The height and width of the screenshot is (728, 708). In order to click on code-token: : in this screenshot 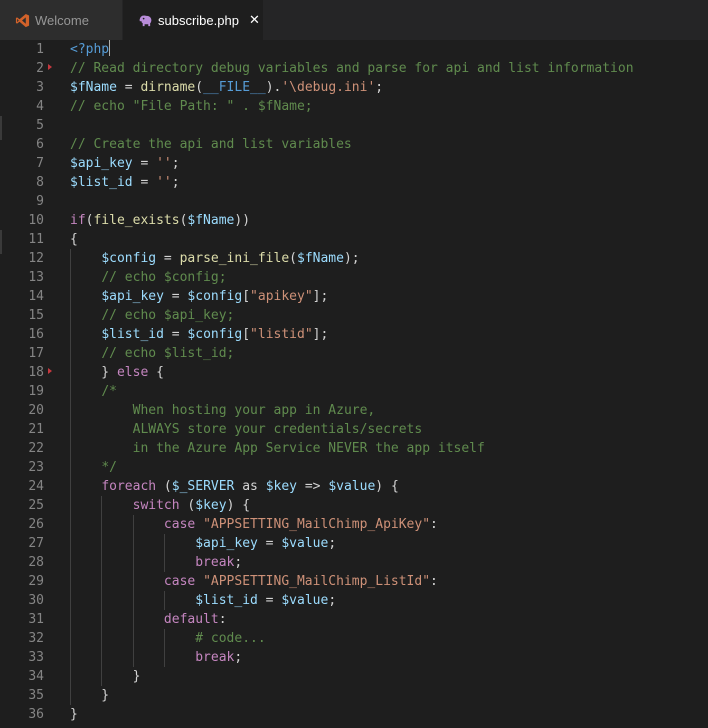, I will do `click(434, 581)`.